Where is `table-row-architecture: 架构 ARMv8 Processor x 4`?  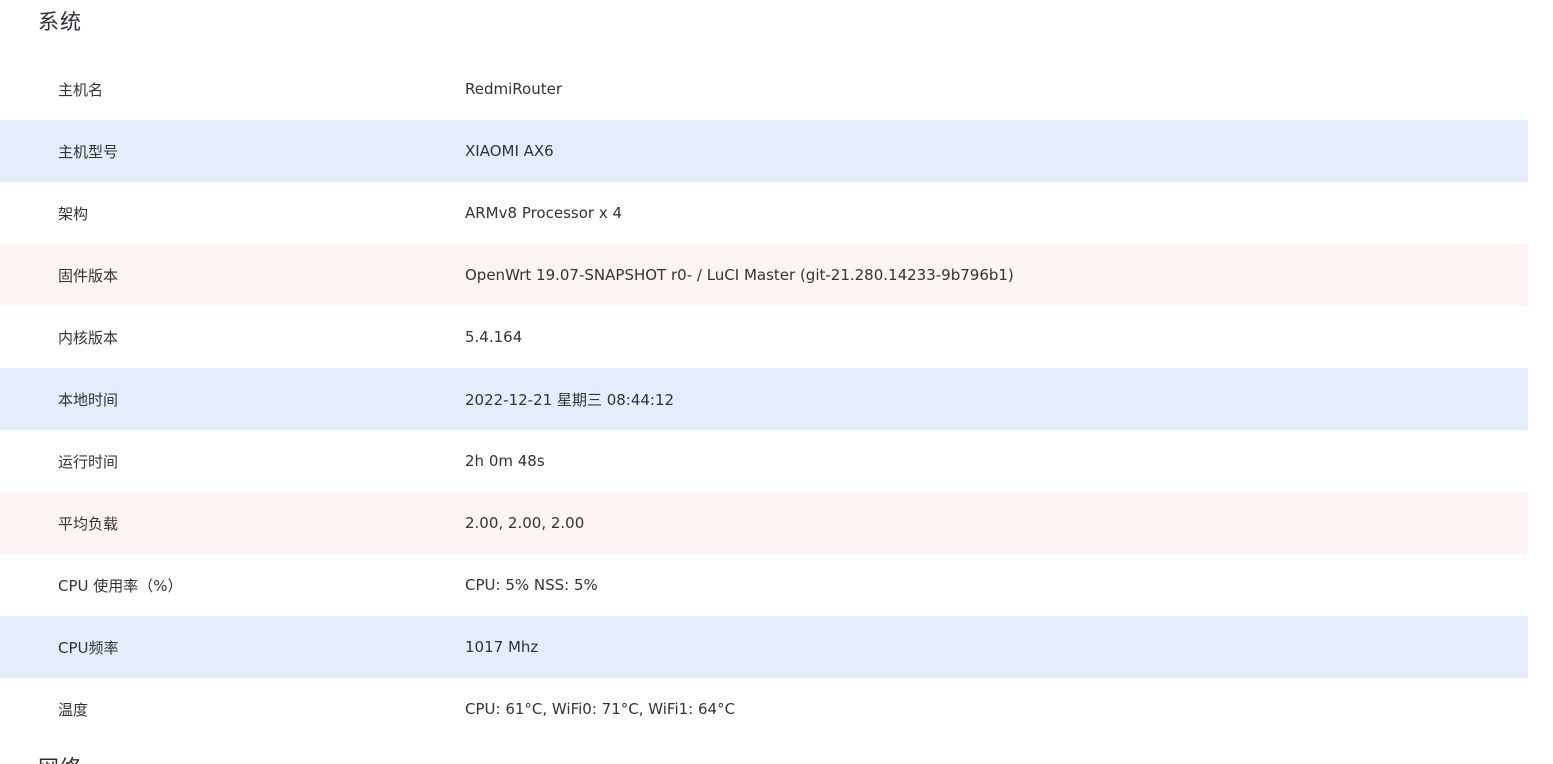
table-row-architecture: 架构 ARMv8 Processor x 4 is located at coordinates (764, 213).